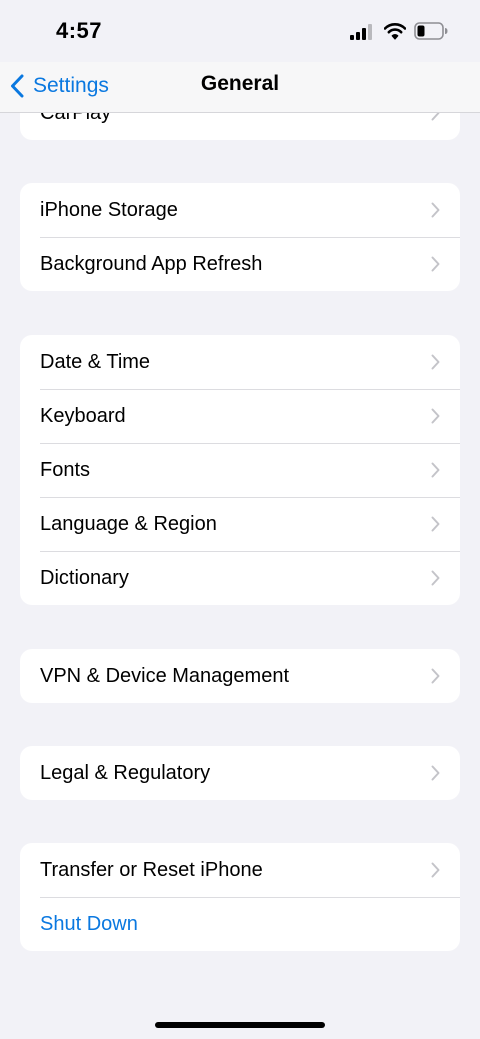  What do you see at coordinates (128, 523) in the screenshot?
I see `row-label: Language & Region` at bounding box center [128, 523].